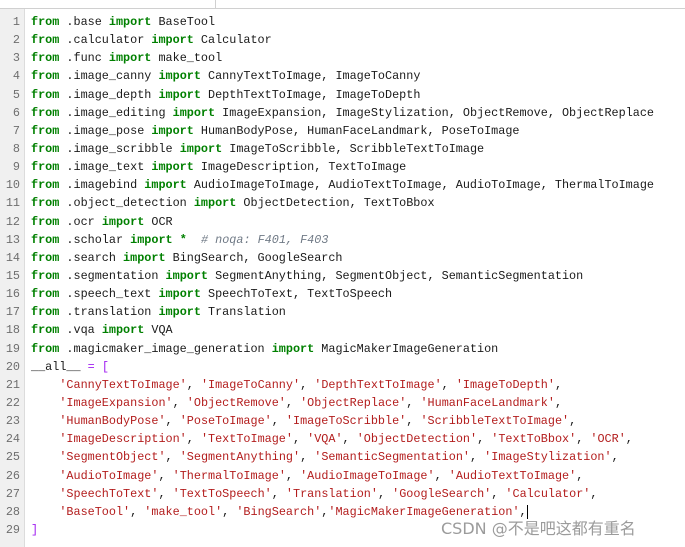 The height and width of the screenshot is (547, 685). I want to click on code-text: .translation, so click(109, 312).